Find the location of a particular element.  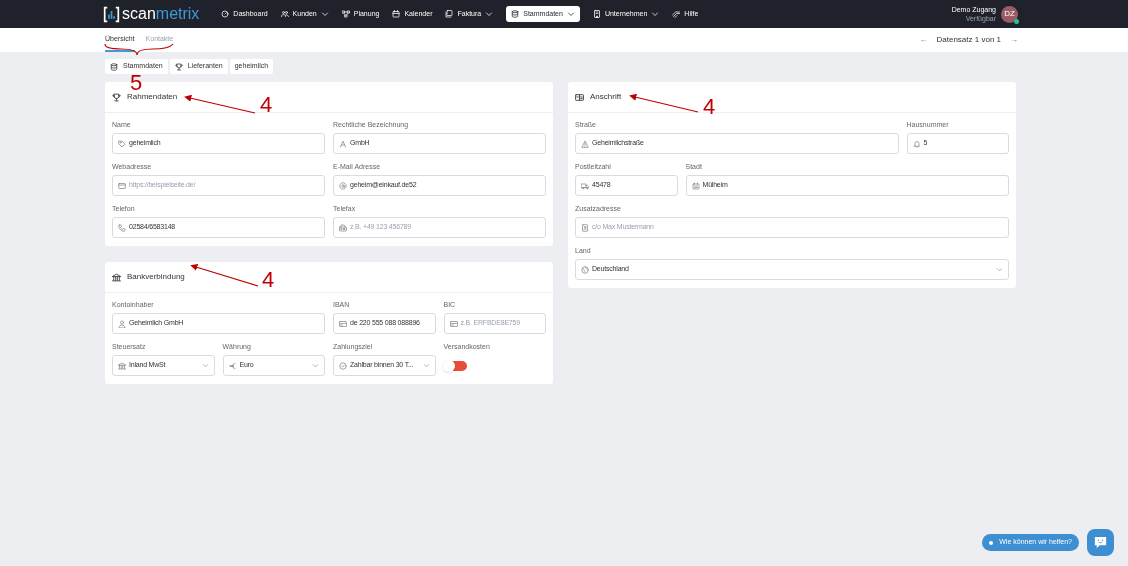

card-title: Anschrift is located at coordinates (606, 97).